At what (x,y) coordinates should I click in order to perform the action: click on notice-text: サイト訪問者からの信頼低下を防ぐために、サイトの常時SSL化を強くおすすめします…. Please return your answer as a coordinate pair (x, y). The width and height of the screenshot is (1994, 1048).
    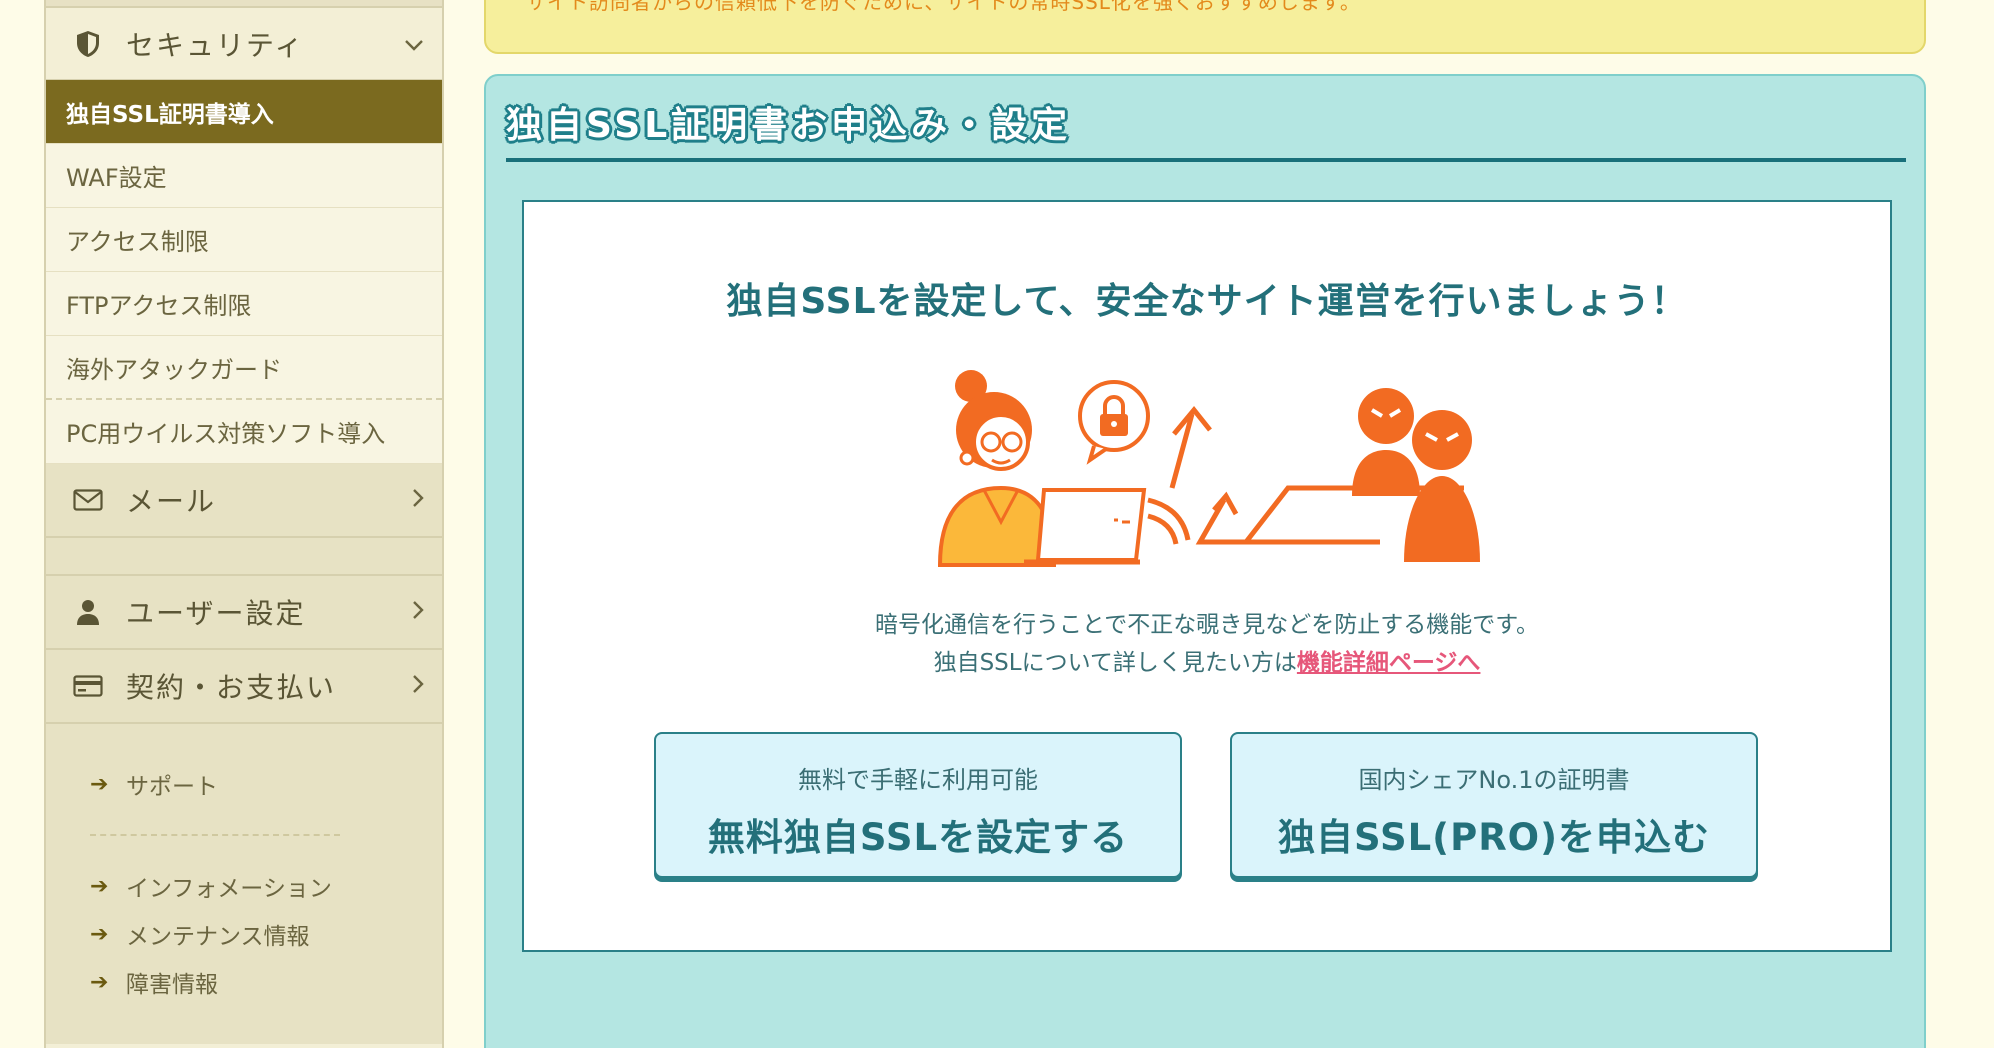
    Looking at the image, I should click on (943, 7).